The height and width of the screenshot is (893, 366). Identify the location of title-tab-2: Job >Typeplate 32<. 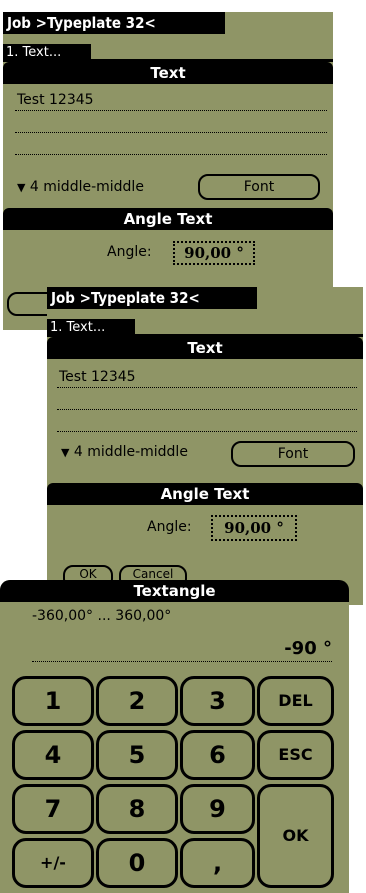
(152, 298).